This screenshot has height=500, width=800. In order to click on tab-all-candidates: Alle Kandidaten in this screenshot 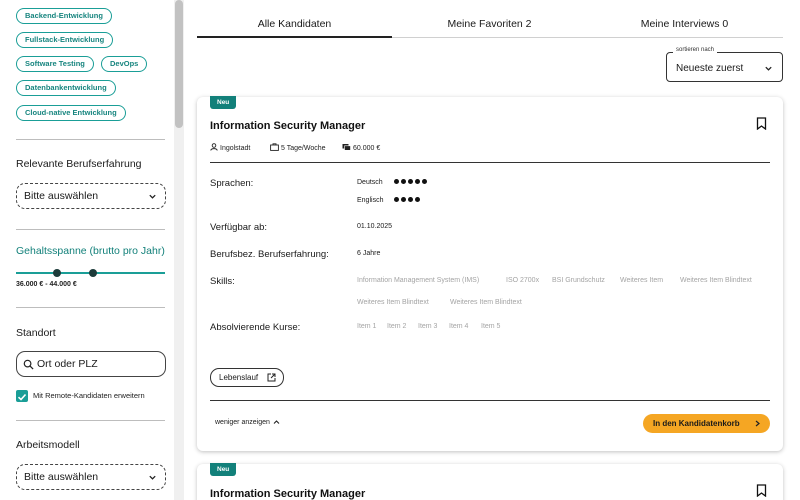, I will do `click(294, 26)`.